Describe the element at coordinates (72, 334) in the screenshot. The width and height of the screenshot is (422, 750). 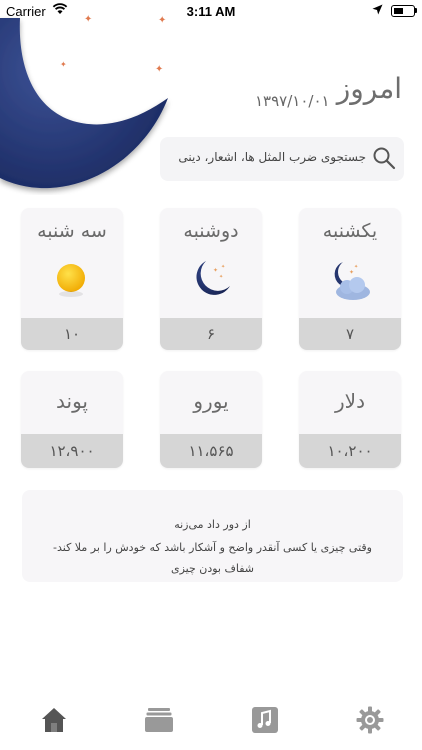
I see `day-value: ۱۰` at that location.